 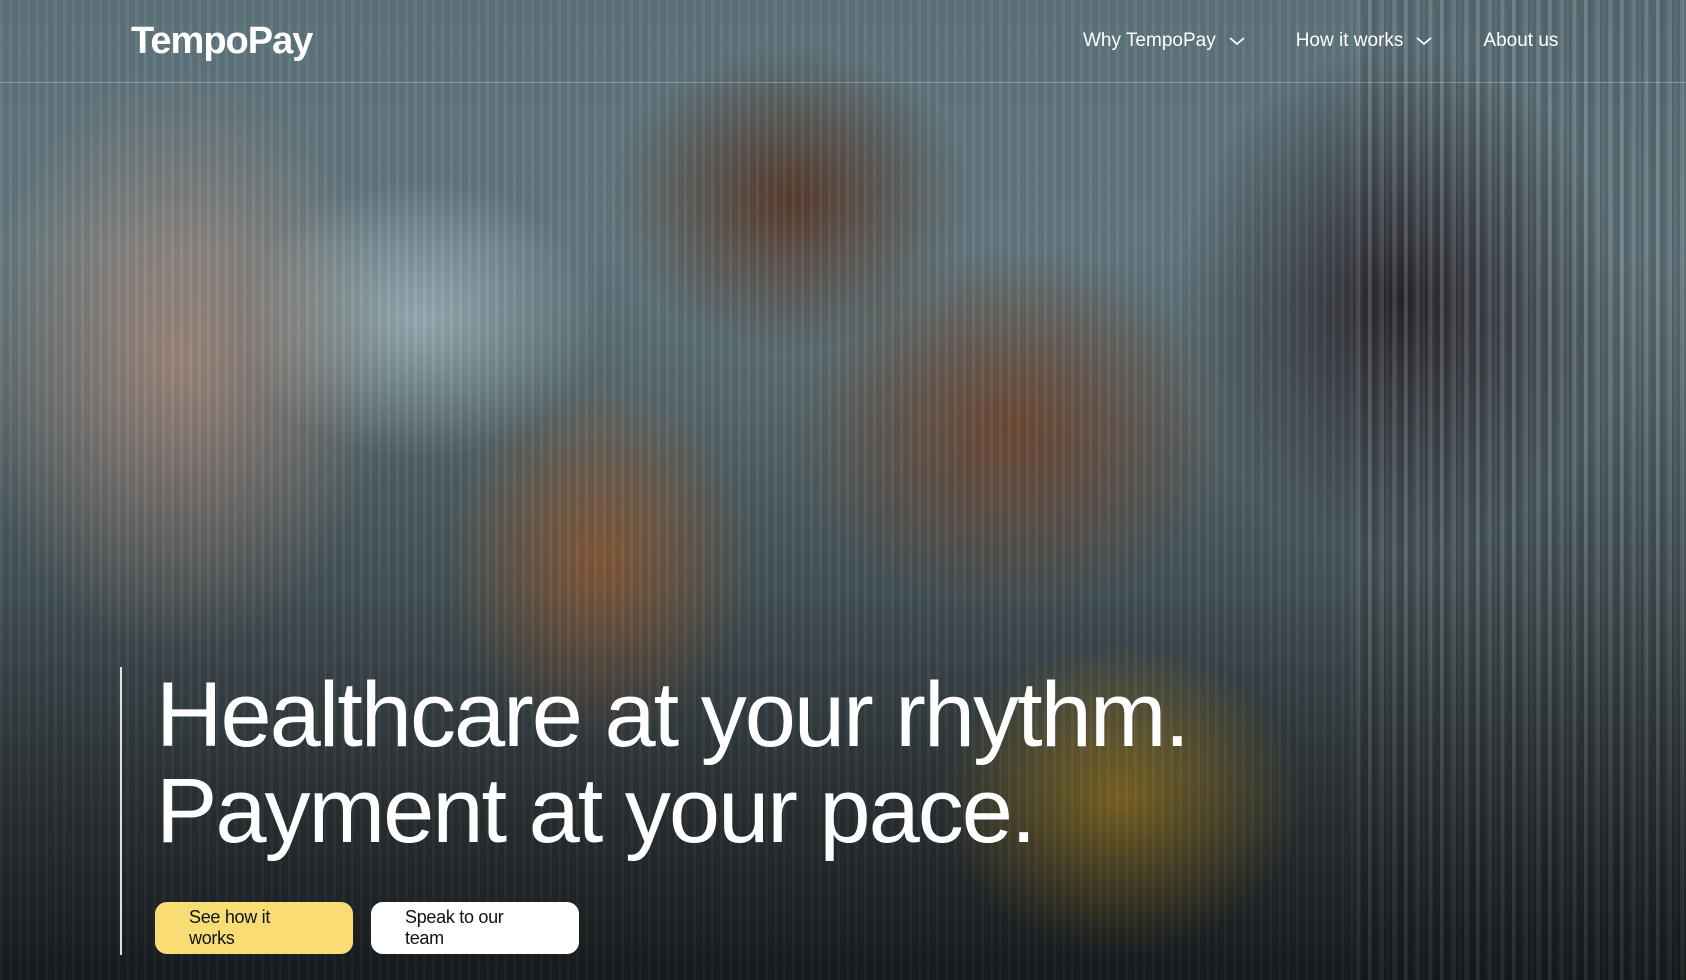 I want to click on main-nav: Why TempoPay How it works About us, so click(x=1320, y=41).